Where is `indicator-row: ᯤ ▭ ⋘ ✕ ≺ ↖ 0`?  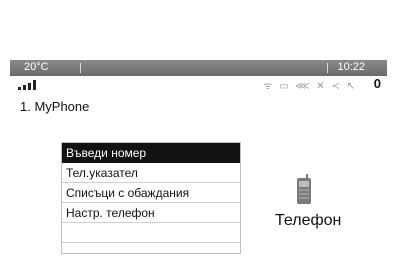
indicator-row: ᯤ ▭ ⋘ ✕ ≺ ↖ 0 is located at coordinates (198, 84).